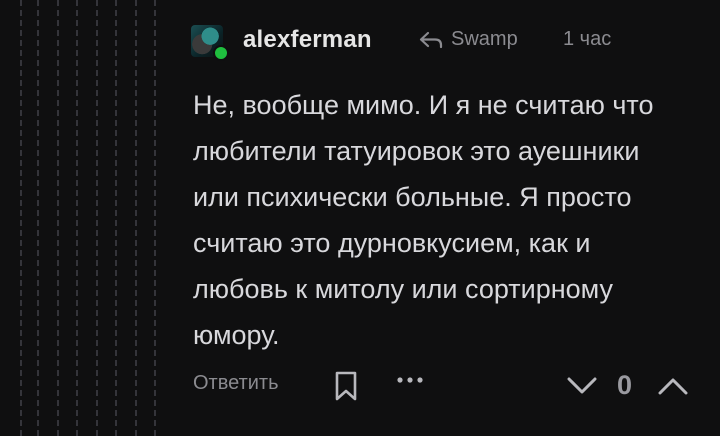 This screenshot has height=436, width=720. Describe the element at coordinates (236, 383) in the screenshot. I see `reply-button: Ответить` at that location.